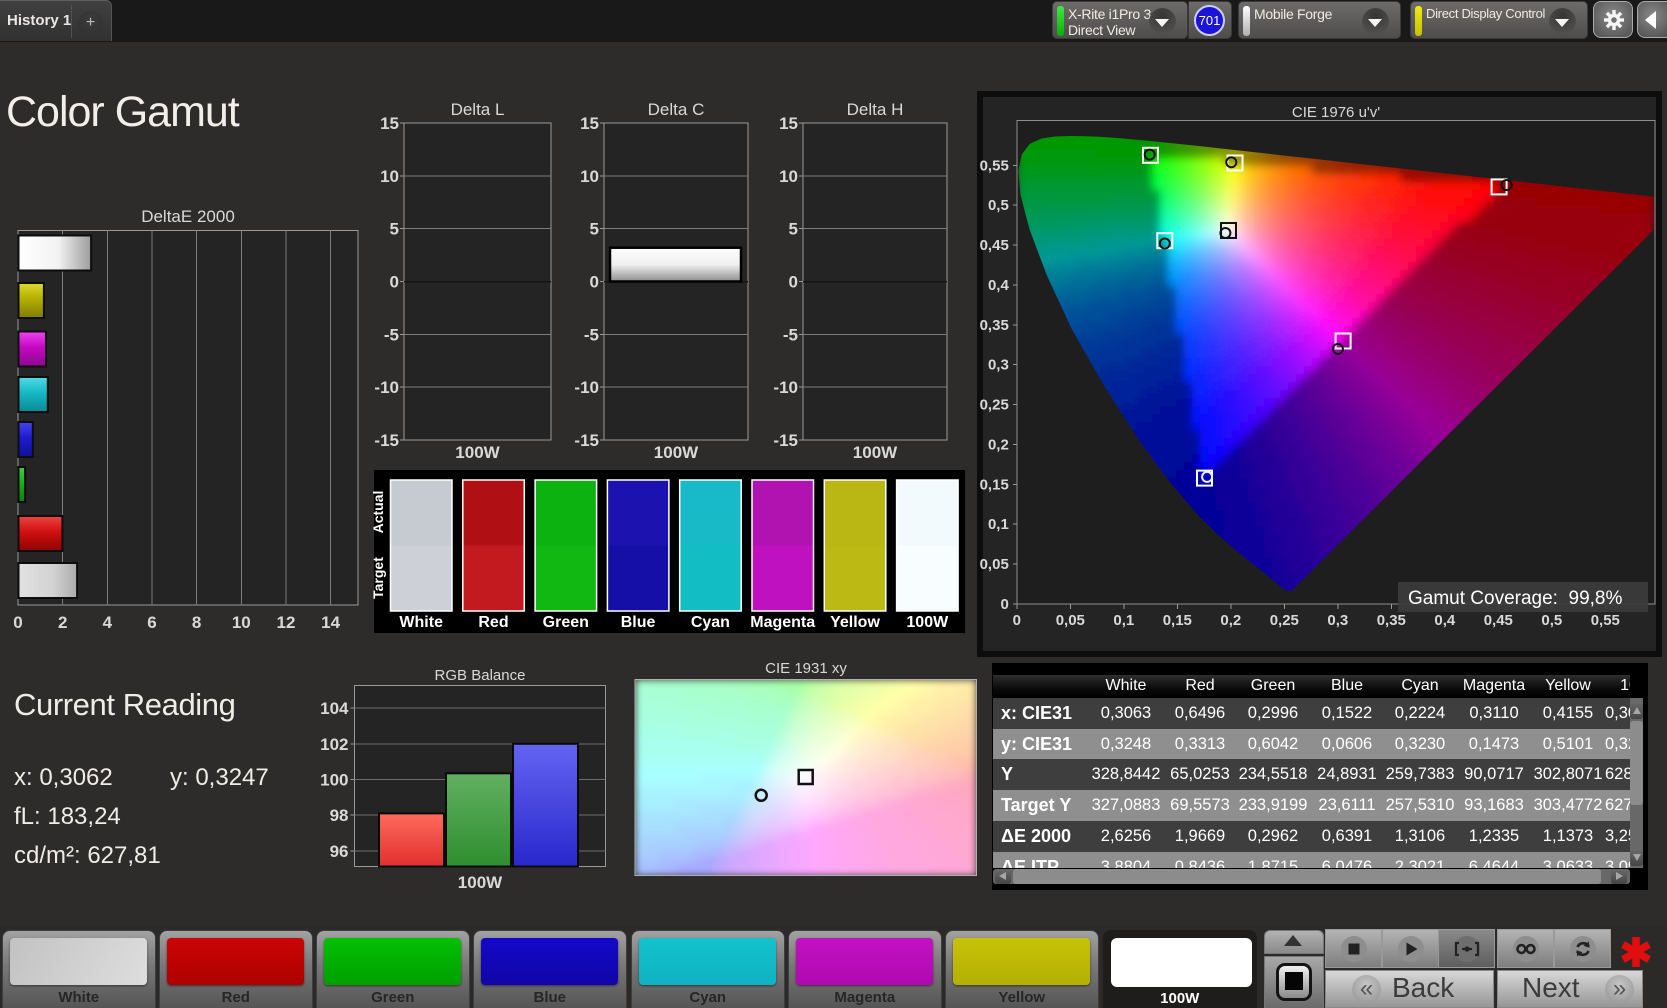  Describe the element at coordinates (638, 622) in the screenshot. I see `svg-text: Blue` at that location.